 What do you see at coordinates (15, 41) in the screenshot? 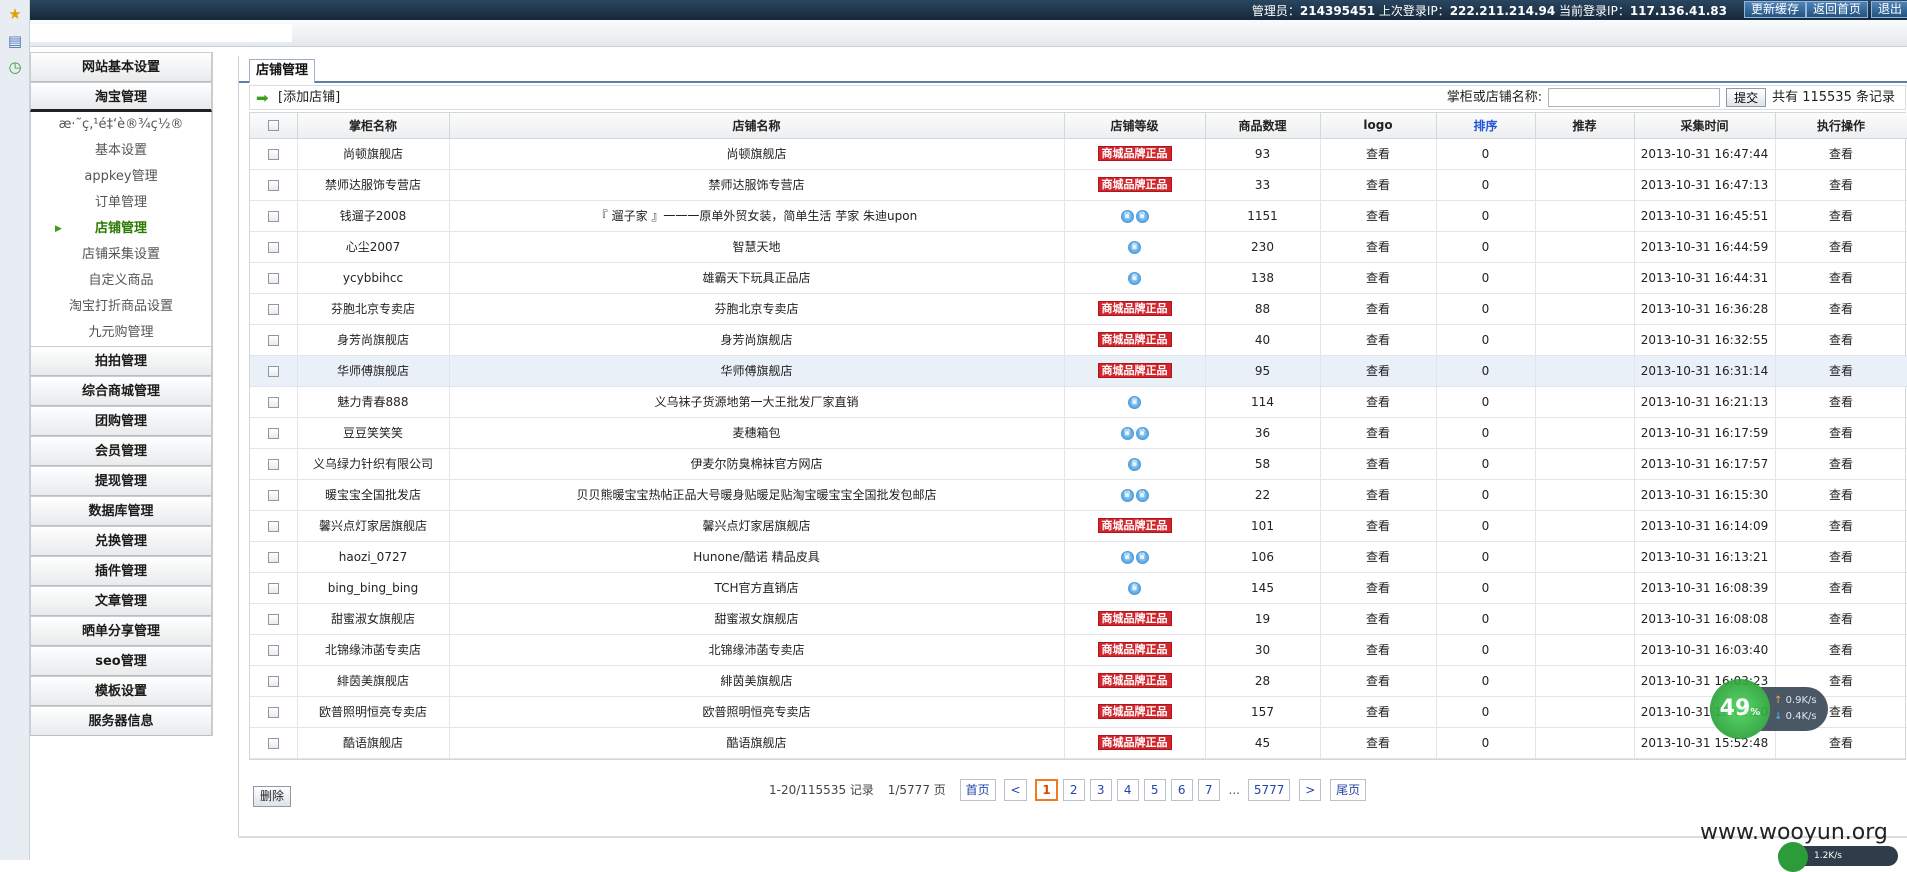
I see `book-icon: ▤` at bounding box center [15, 41].